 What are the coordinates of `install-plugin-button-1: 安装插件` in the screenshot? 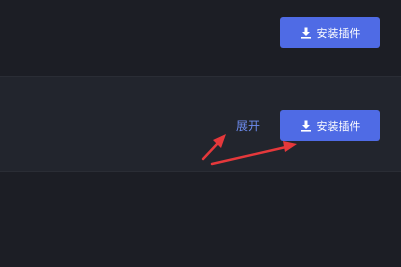 It's located at (330, 32).